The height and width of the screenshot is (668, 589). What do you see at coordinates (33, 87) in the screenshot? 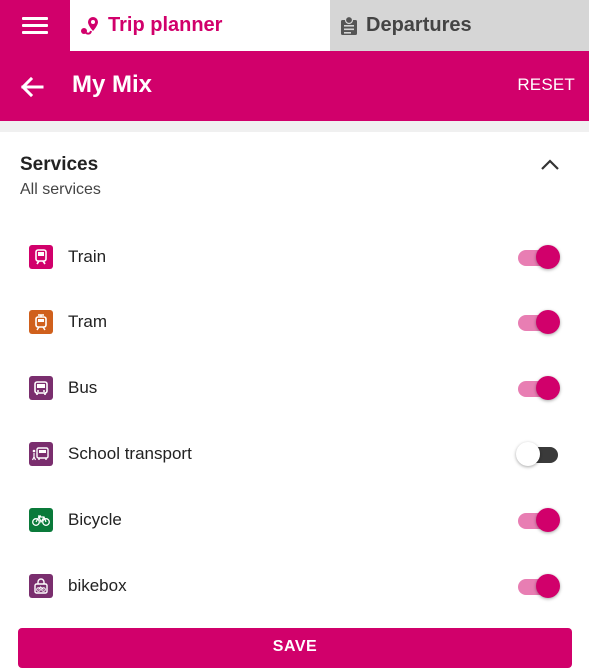
I see `back-arrow-icon` at bounding box center [33, 87].